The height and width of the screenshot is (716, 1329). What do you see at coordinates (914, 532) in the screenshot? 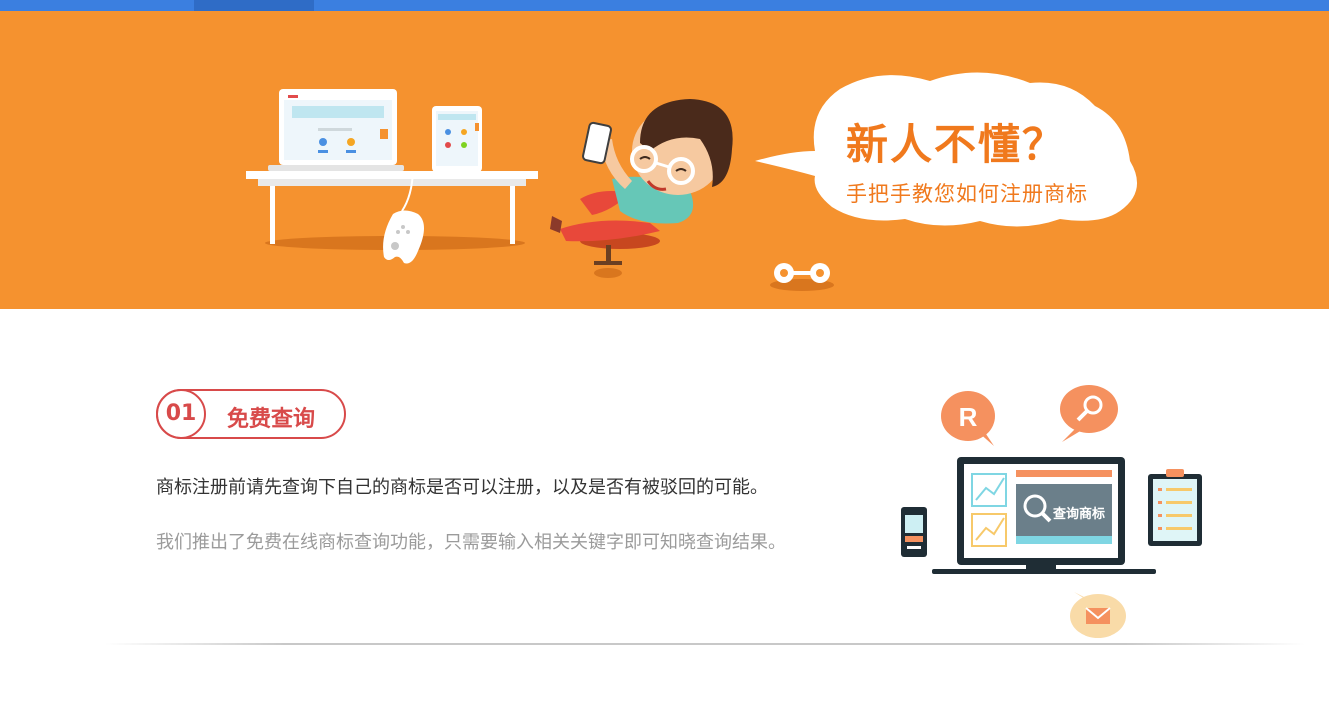
I see `phone-icon` at bounding box center [914, 532].